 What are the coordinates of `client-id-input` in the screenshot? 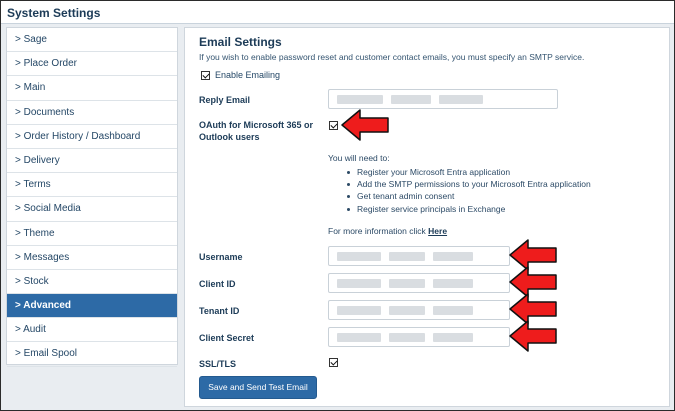 It's located at (419, 283).